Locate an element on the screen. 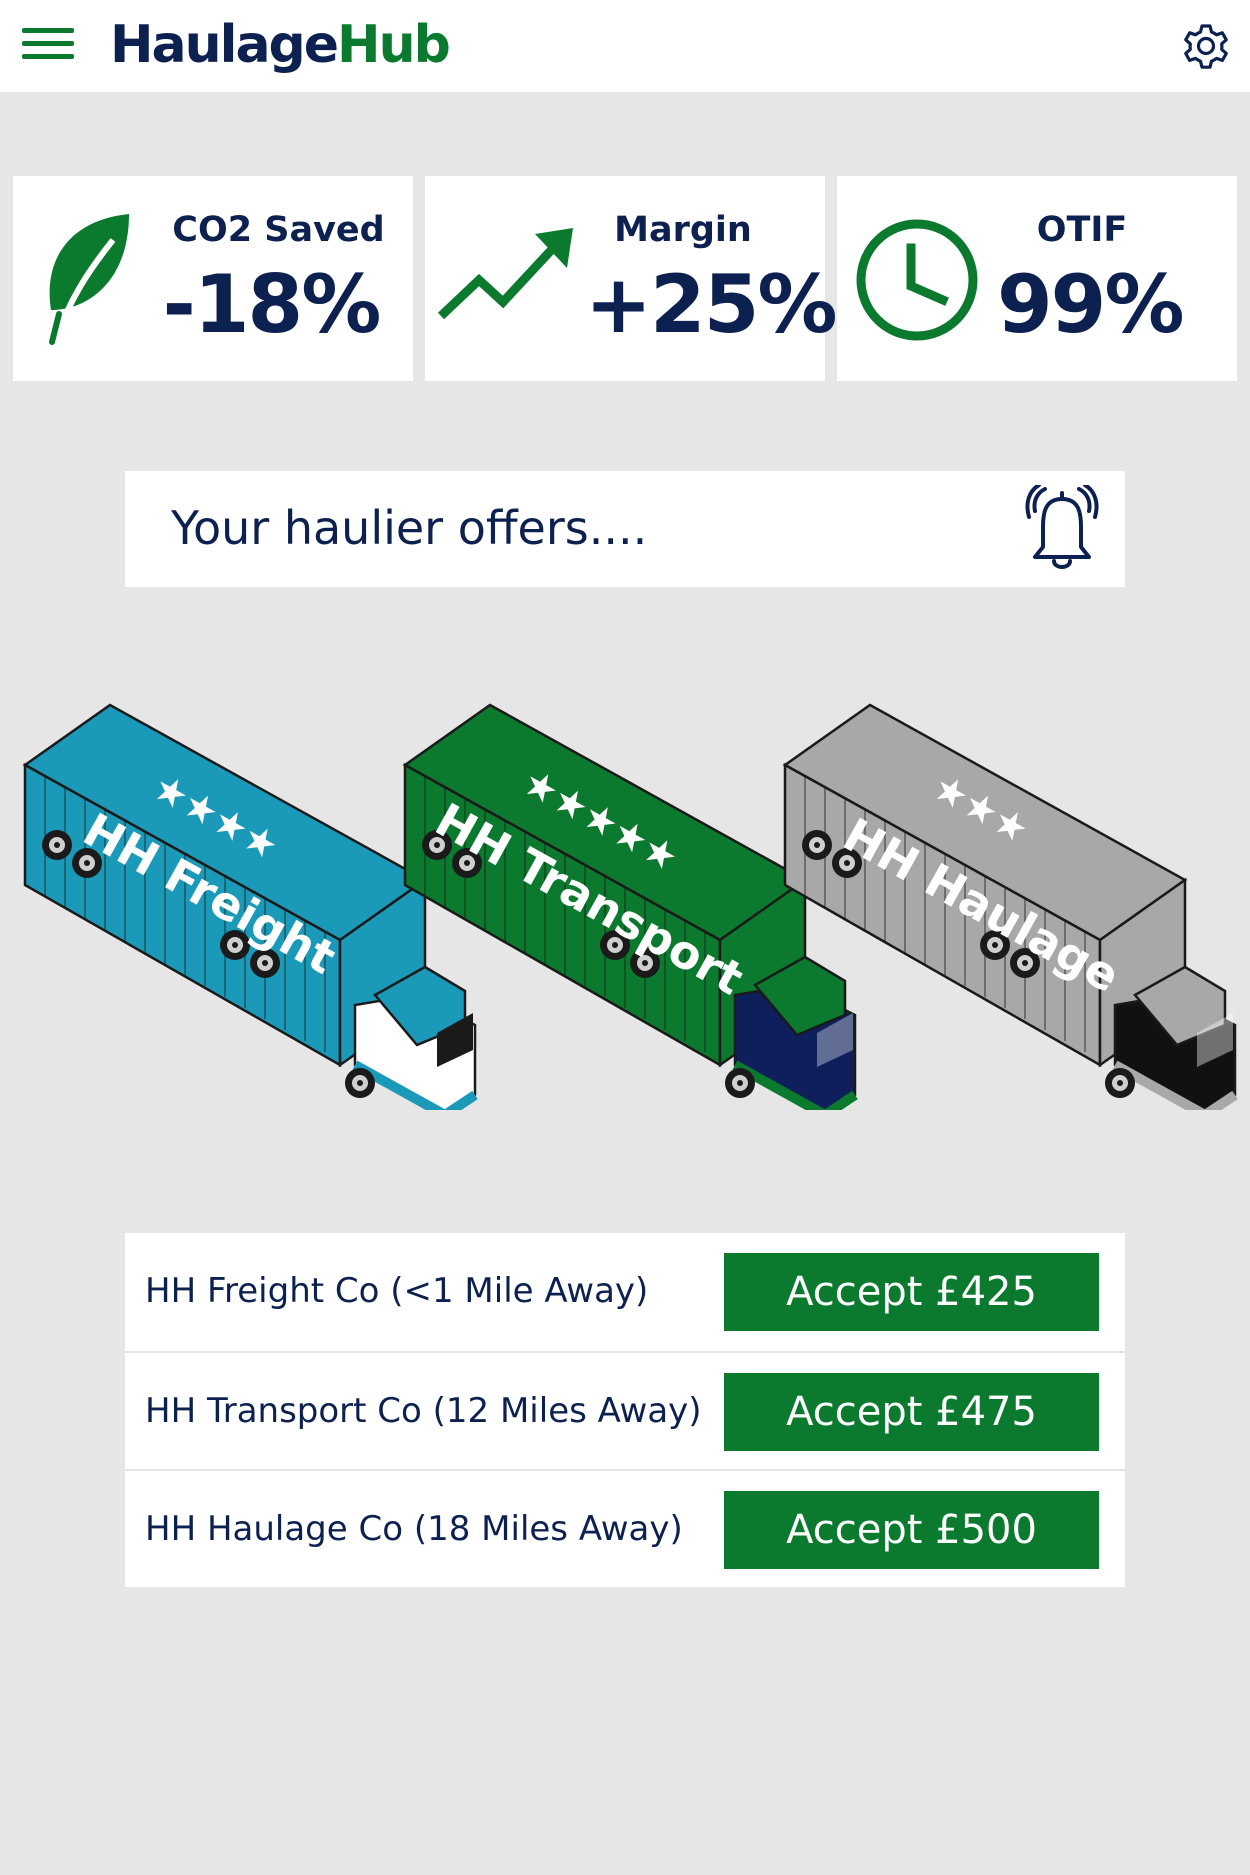 This screenshot has width=1250, height=1875. app-logo: HaulageHub is located at coordinates (280, 45).